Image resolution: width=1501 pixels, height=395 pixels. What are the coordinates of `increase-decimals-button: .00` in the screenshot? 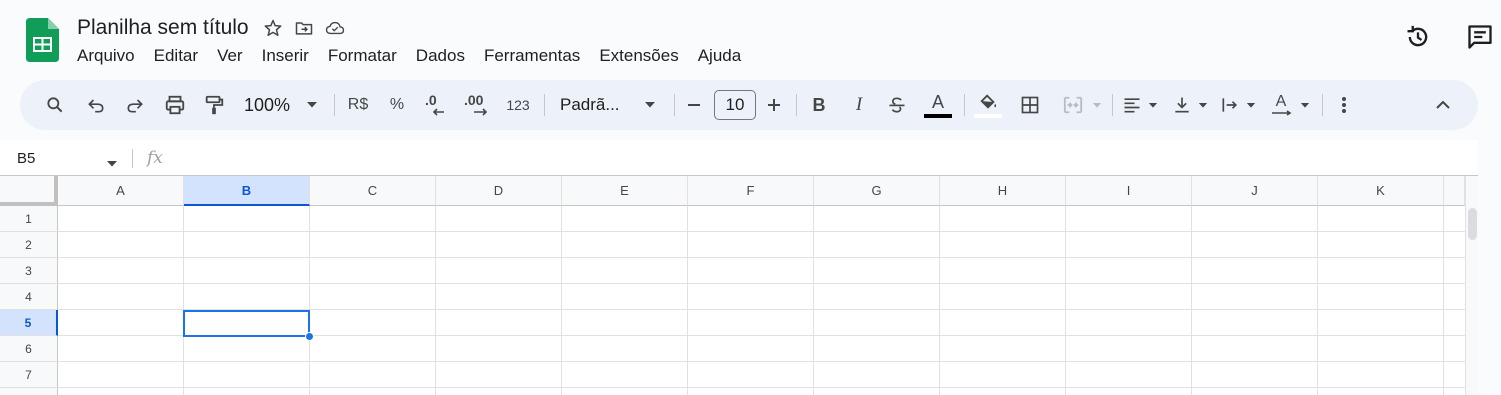 It's located at (478, 105).